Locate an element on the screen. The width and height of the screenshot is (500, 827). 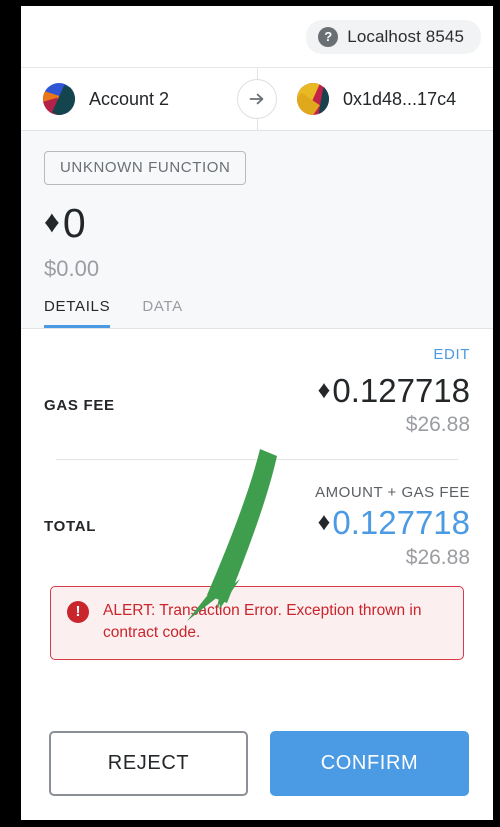
sender-account: Account 2 is located at coordinates (130, 99).